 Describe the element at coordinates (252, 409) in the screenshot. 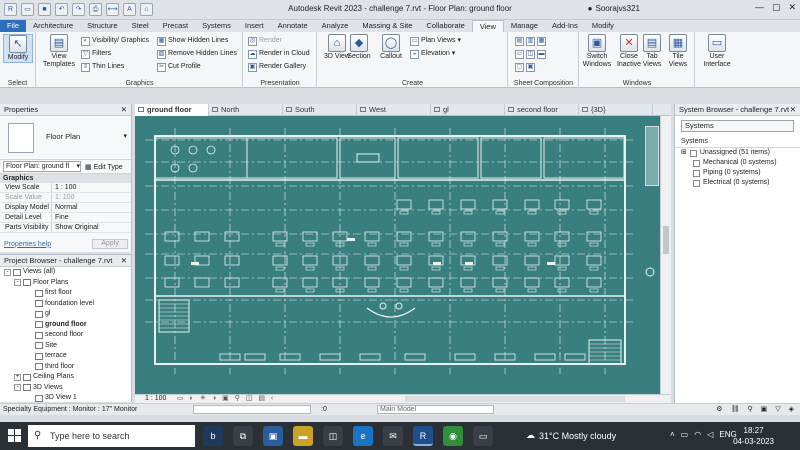

I see `workset-field` at that location.